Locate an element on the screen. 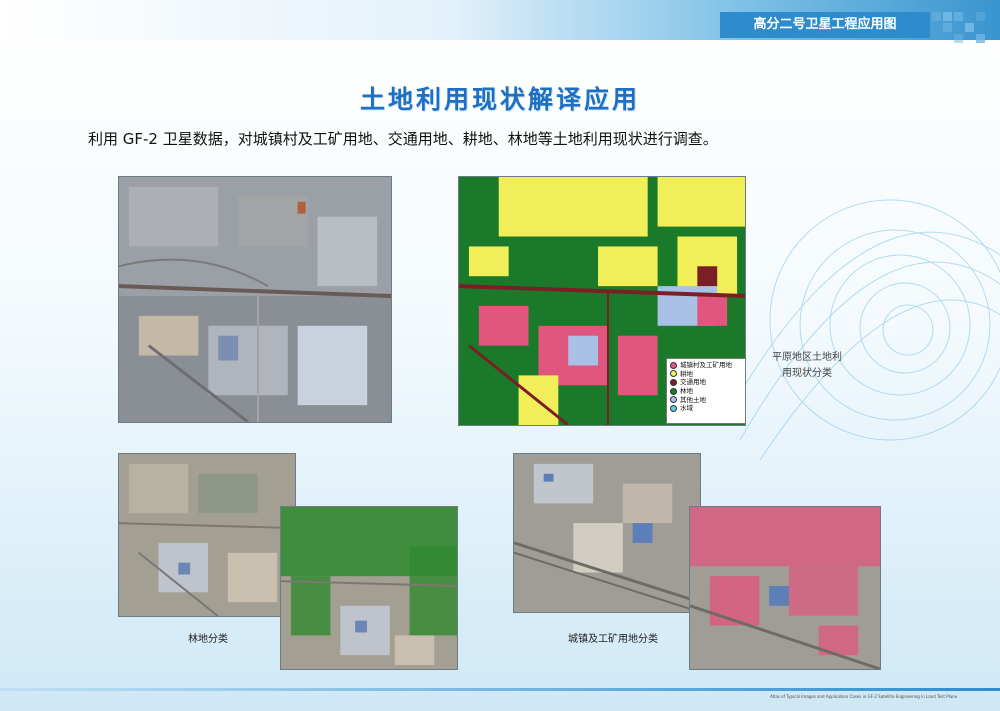  legend-item: 其他土地 is located at coordinates (706, 399).